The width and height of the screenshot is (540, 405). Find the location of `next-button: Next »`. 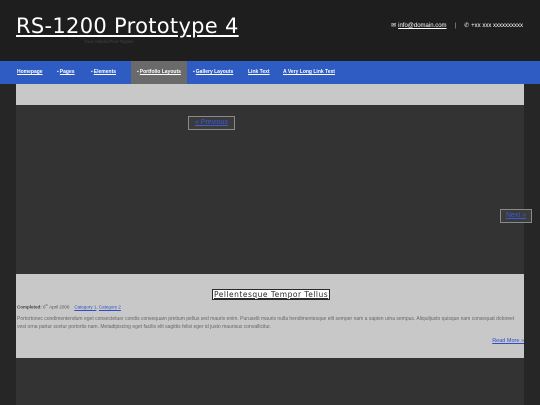

next-button: Next » is located at coordinates (516, 216).